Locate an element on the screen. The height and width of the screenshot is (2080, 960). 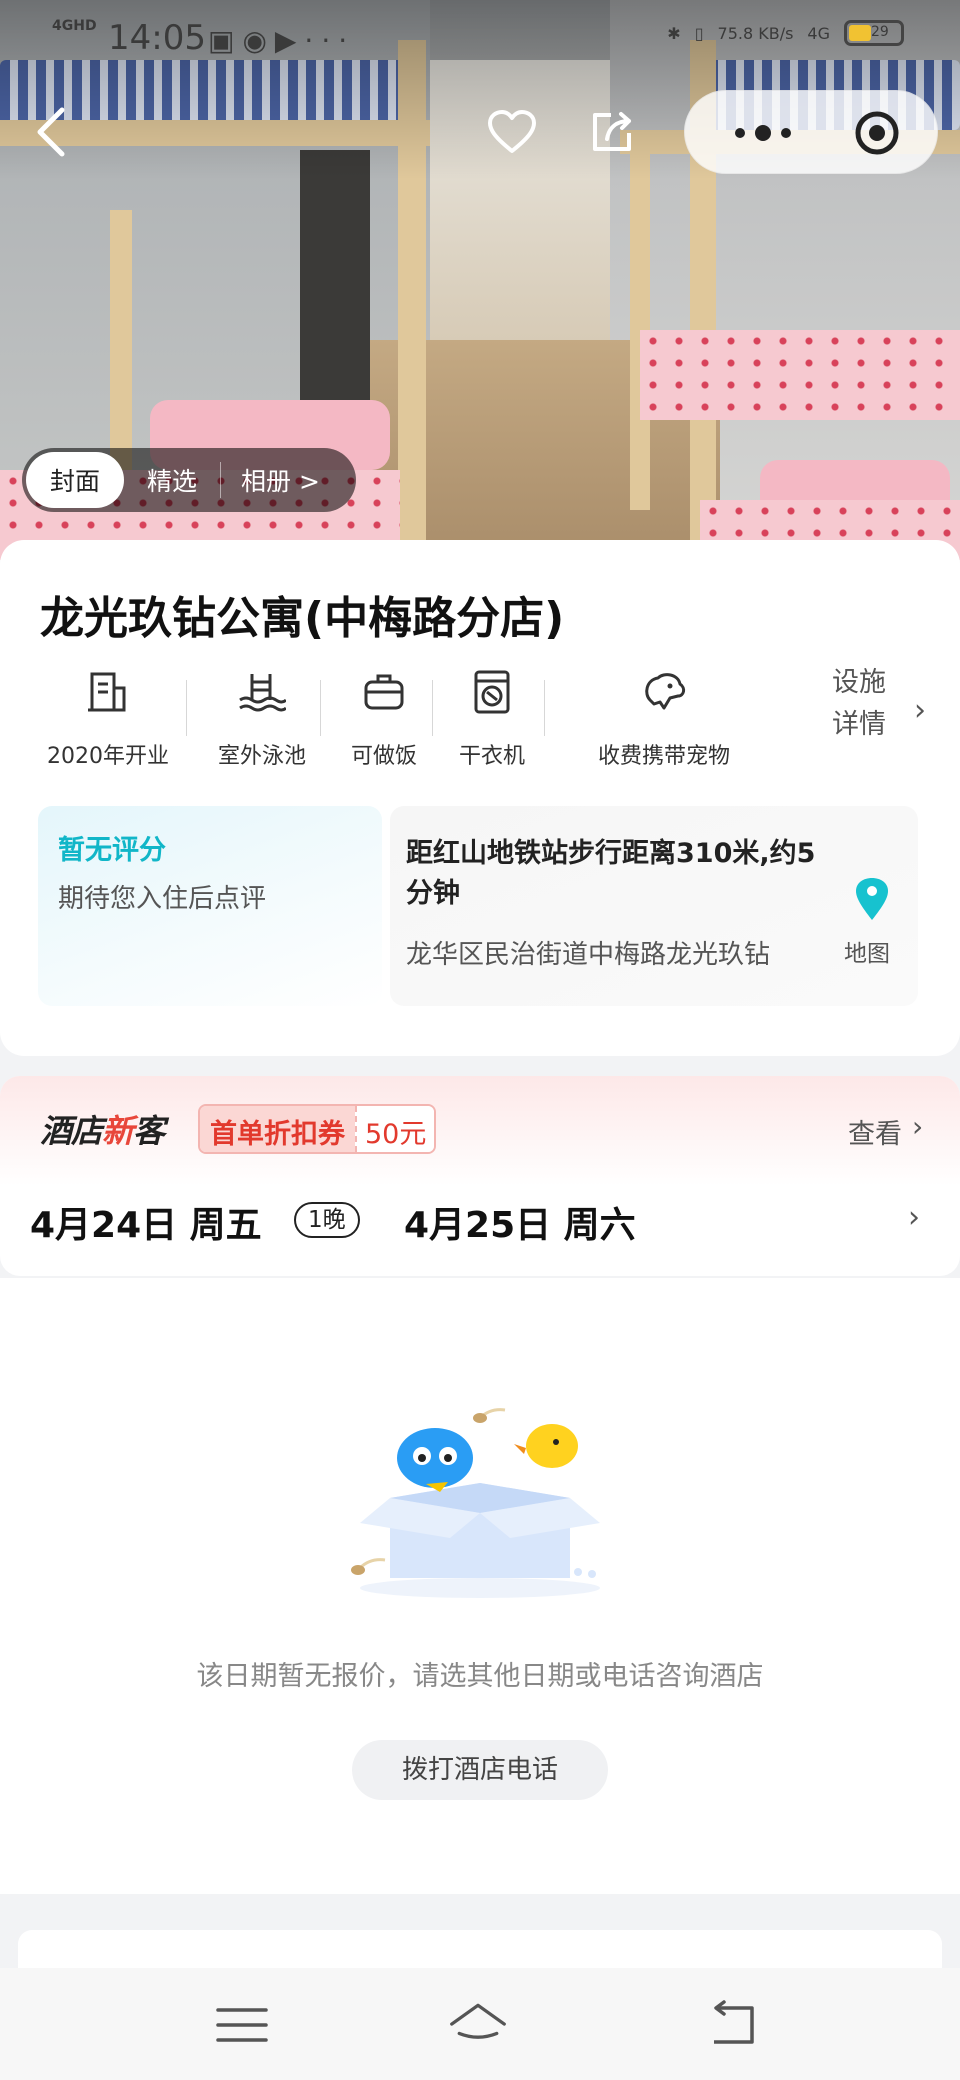
photo-tabs: 封面 精选 相册 > is located at coordinates (189, 480).